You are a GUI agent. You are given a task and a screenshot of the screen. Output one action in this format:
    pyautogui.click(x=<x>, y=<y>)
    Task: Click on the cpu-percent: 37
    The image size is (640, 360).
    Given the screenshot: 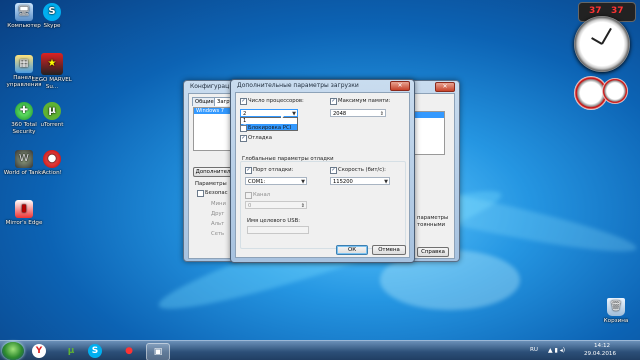 What is the action you would take?
    pyautogui.click(x=595, y=11)
    